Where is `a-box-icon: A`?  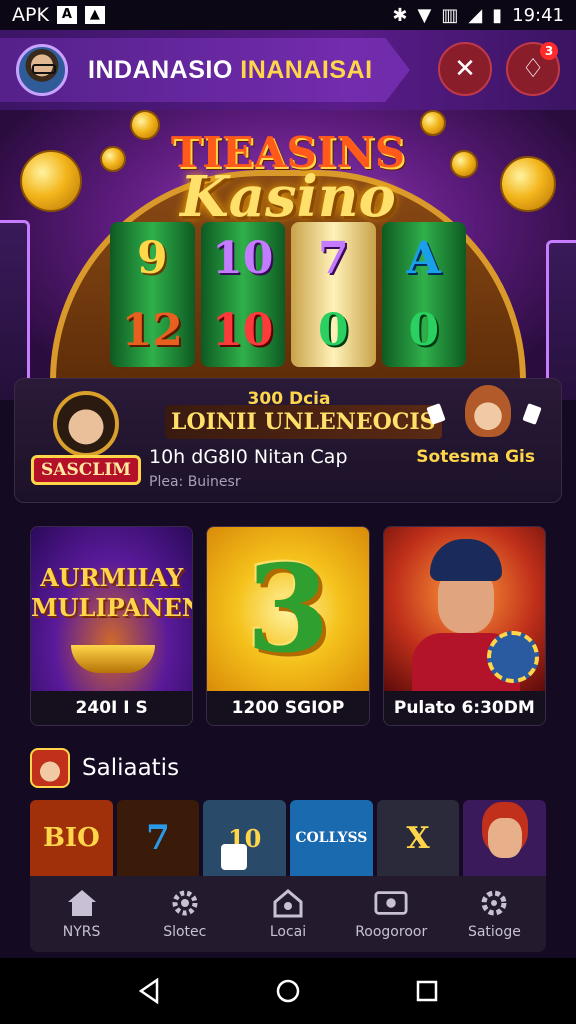 a-box-icon: A is located at coordinates (66, 15).